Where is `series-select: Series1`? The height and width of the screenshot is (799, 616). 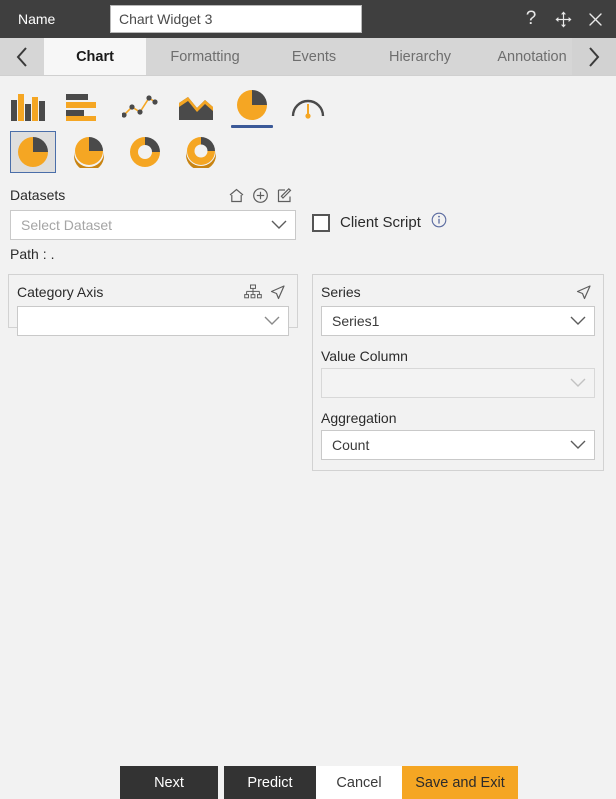 series-select: Series1 is located at coordinates (458, 321).